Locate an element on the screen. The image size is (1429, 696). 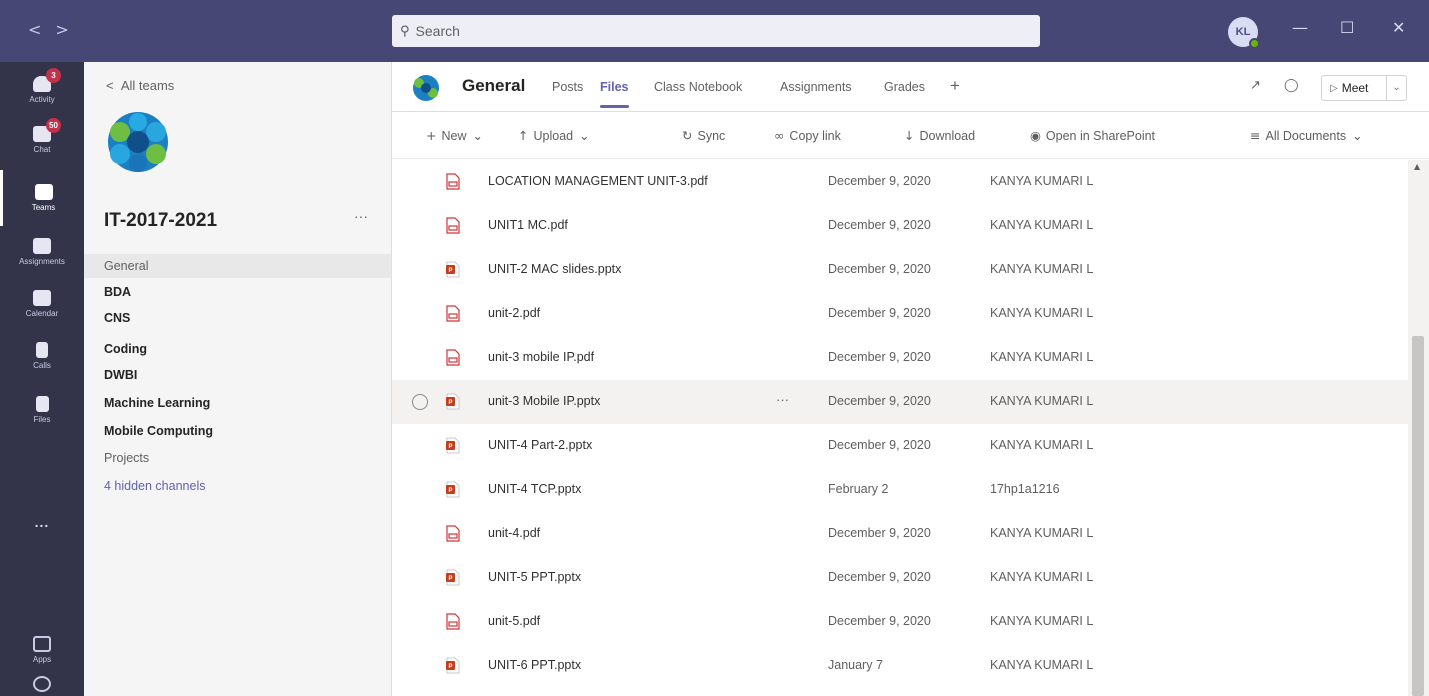
download-button: ↓ Download is located at coordinates (939, 135).